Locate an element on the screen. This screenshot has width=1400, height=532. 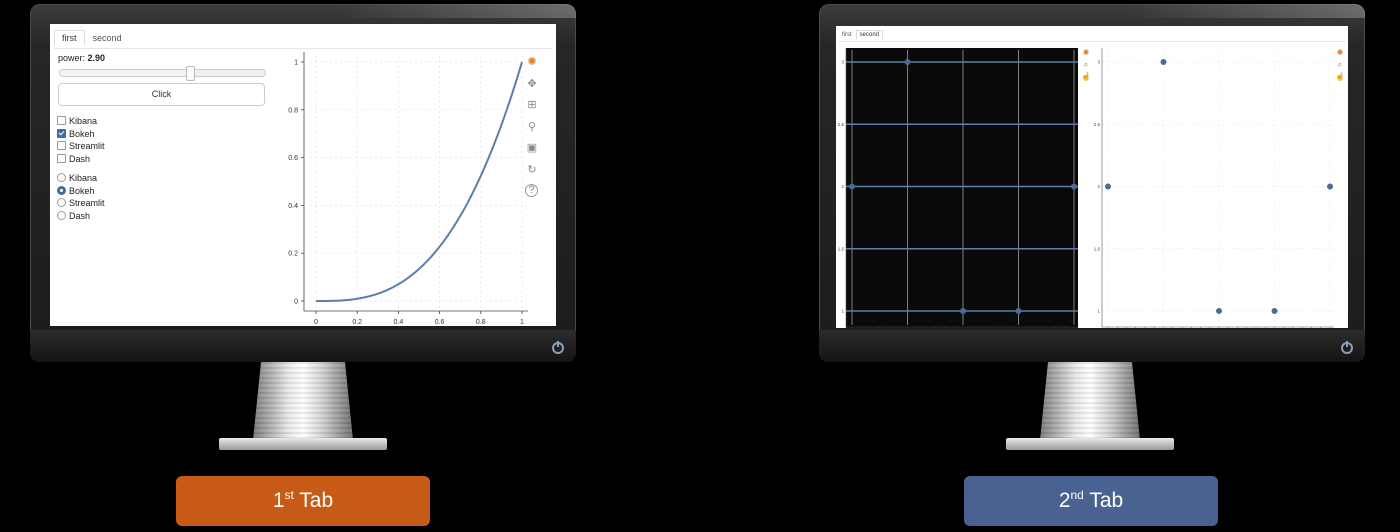
y-tick-label: 0.6 is located at coordinates (293, 158).